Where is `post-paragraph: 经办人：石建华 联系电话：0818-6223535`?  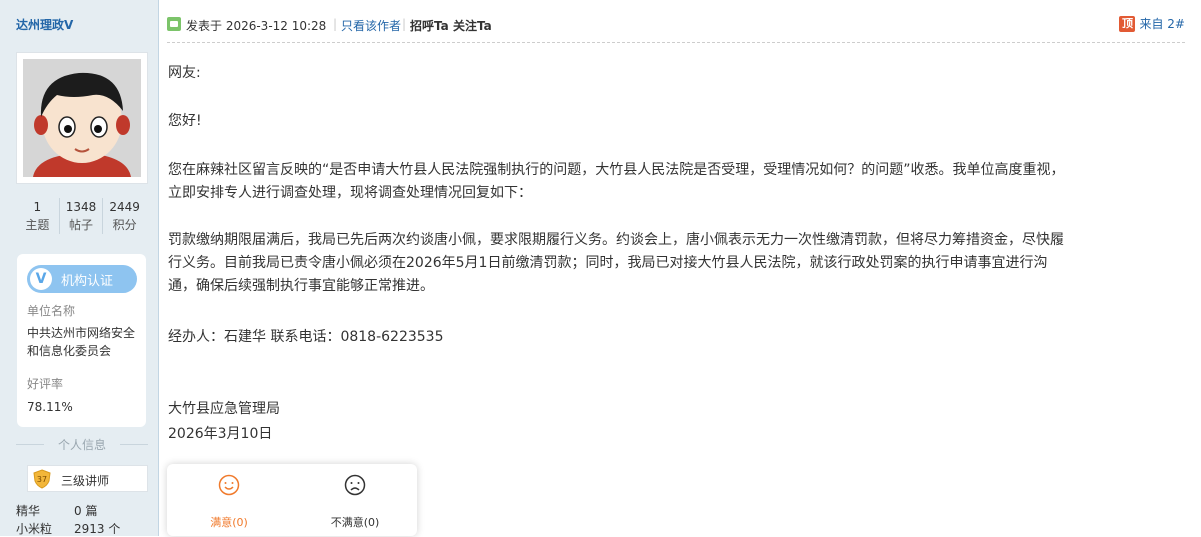
post-paragraph: 经办人：石建华 联系电话：0818-6223535 is located at coordinates (306, 337).